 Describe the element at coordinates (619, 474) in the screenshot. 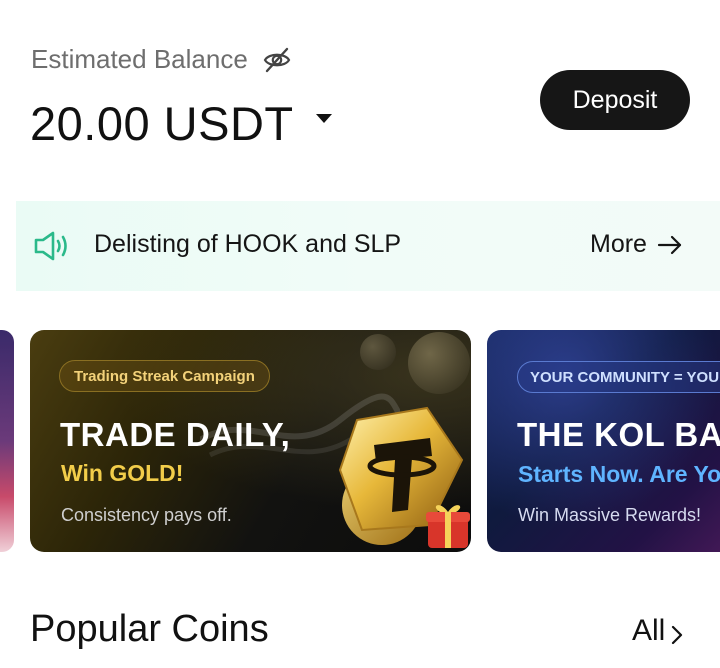

I see `banner-subheadline: Starts Now. Are Yo` at that location.